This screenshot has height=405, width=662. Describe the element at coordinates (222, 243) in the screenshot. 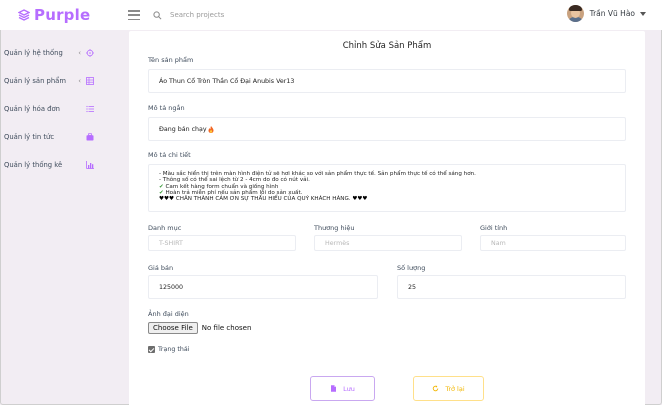

I see `category-select: T-SHIRT` at that location.